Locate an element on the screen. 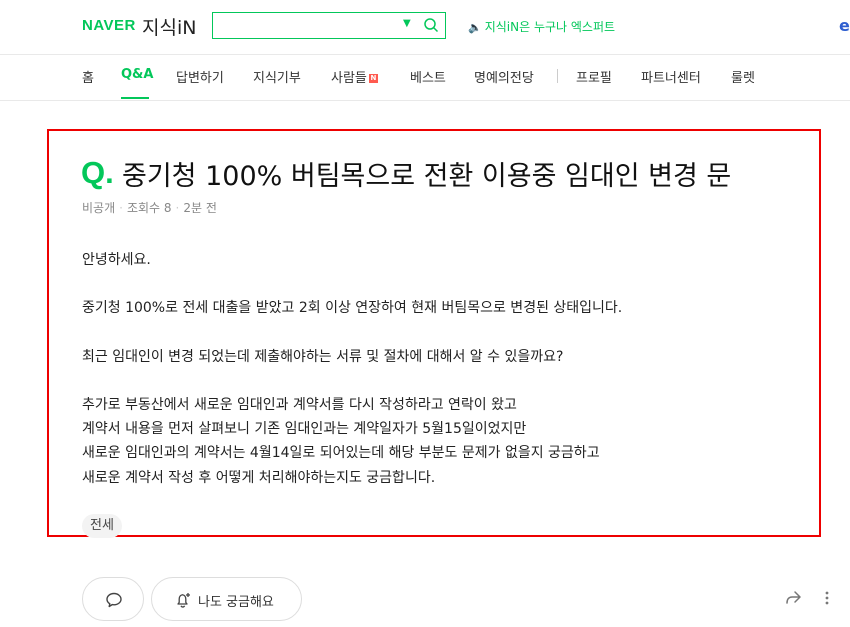  kin-logo: 지식iN is located at coordinates (169, 26).